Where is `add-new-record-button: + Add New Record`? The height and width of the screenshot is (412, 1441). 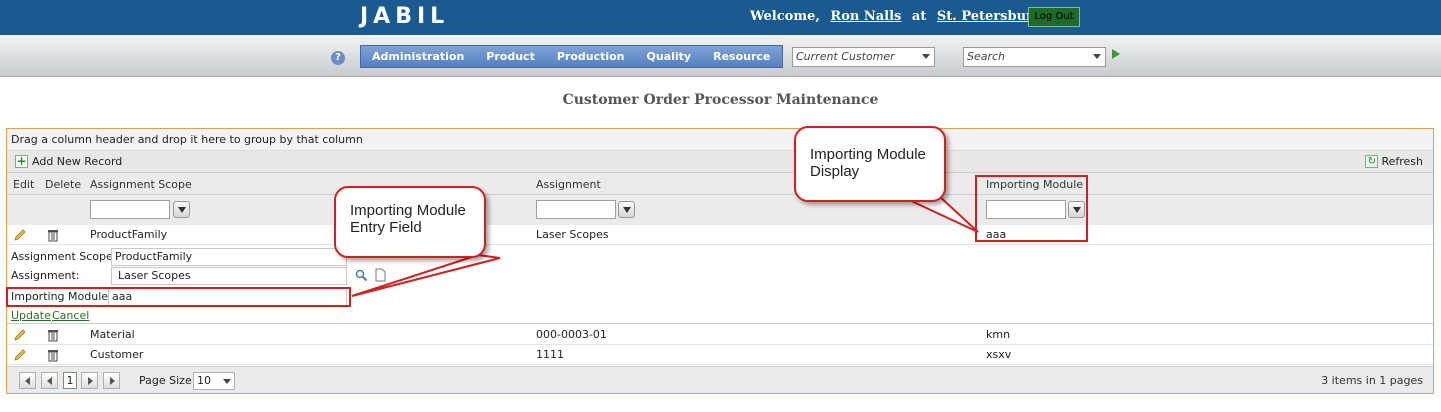
add-new-record-button: + Add New Record is located at coordinates (68, 161).